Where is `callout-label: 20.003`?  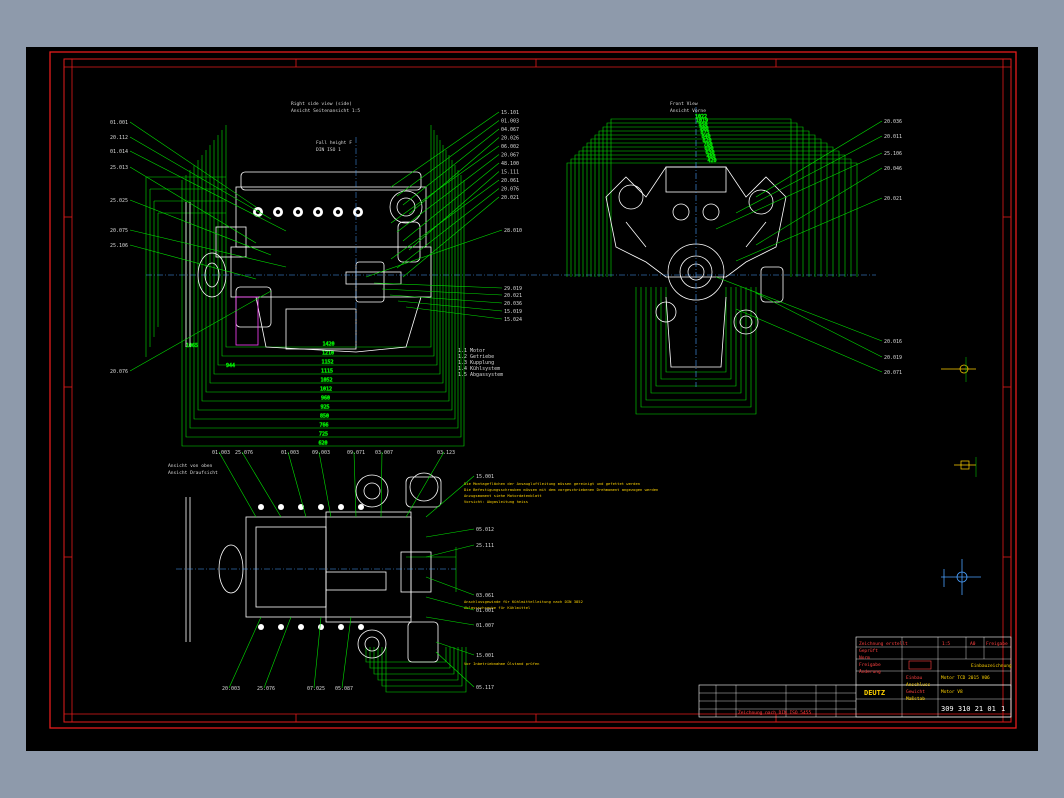
callout-label: 20.003 is located at coordinates (231, 689).